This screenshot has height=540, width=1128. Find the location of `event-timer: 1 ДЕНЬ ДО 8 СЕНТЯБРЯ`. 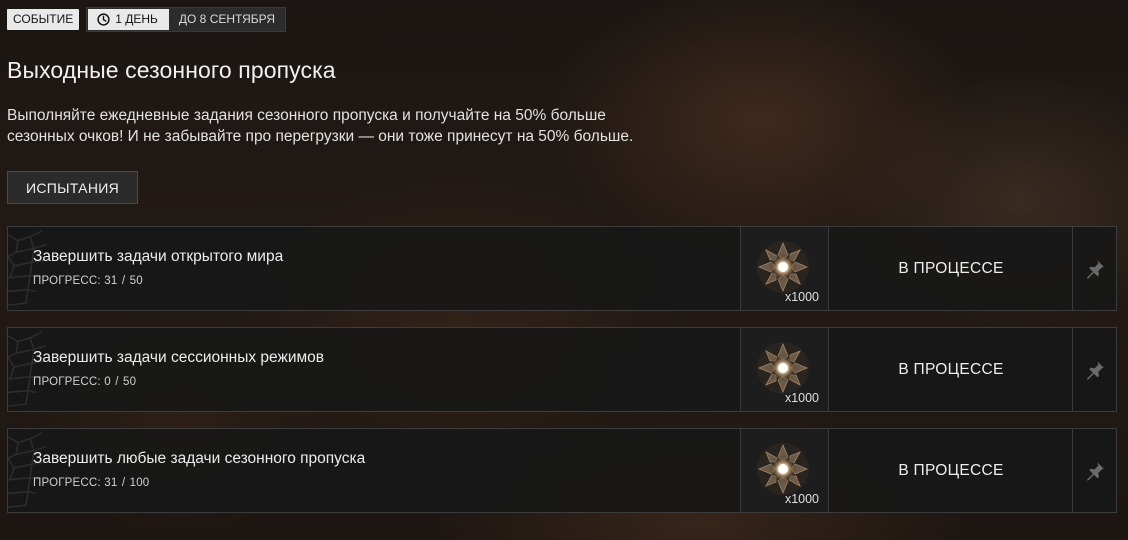

event-timer: 1 ДЕНЬ ДО 8 СЕНТЯБРЯ is located at coordinates (186, 19).